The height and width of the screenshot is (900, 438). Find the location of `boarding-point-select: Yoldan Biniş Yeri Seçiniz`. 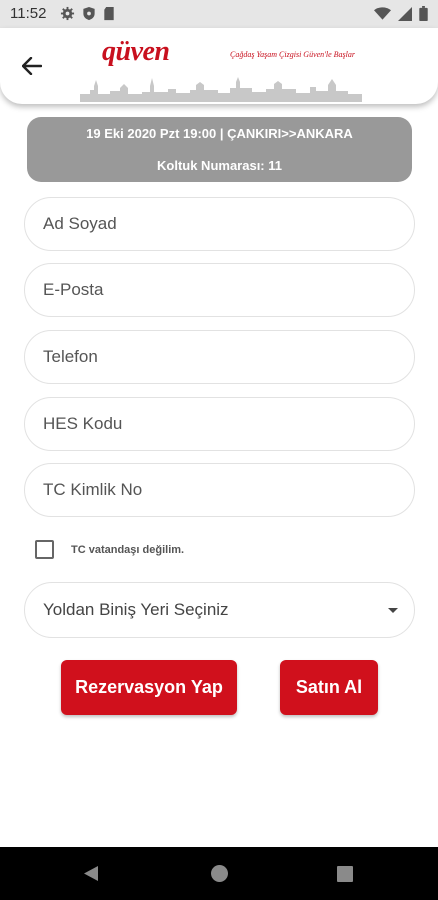

boarding-point-select: Yoldan Biniş Yeri Seçiniz is located at coordinates (219, 610).